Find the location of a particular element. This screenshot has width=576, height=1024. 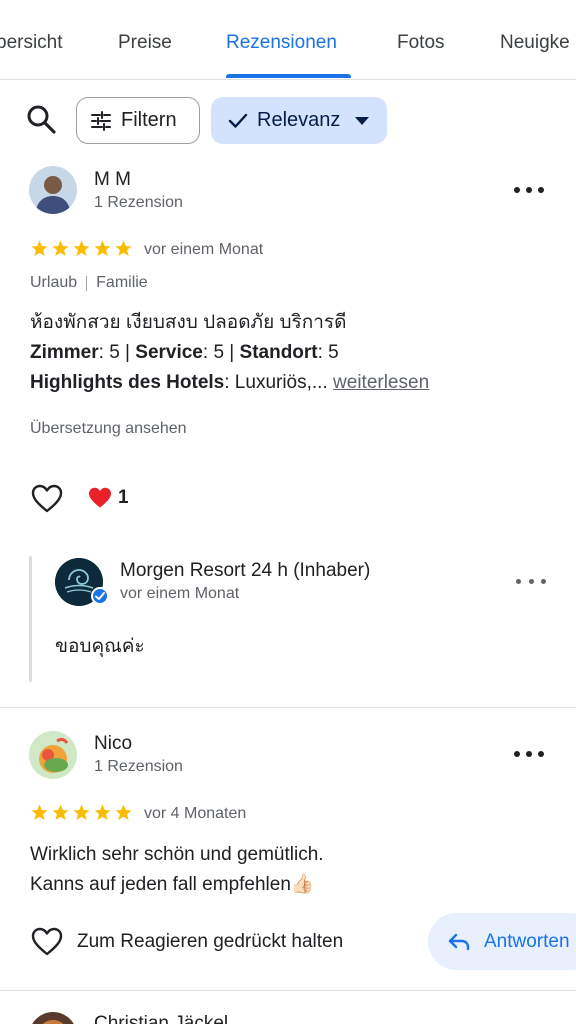

rating-value-location: : 5 is located at coordinates (328, 352).